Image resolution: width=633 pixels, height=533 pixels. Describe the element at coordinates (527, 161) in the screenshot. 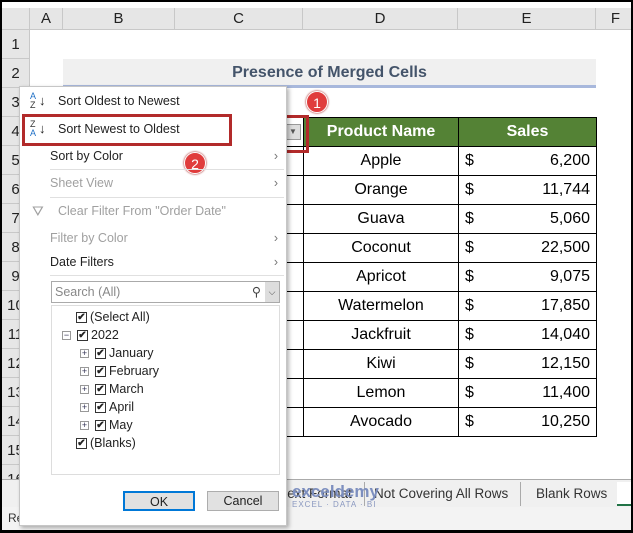

I see `sales-cell: $6,200` at that location.